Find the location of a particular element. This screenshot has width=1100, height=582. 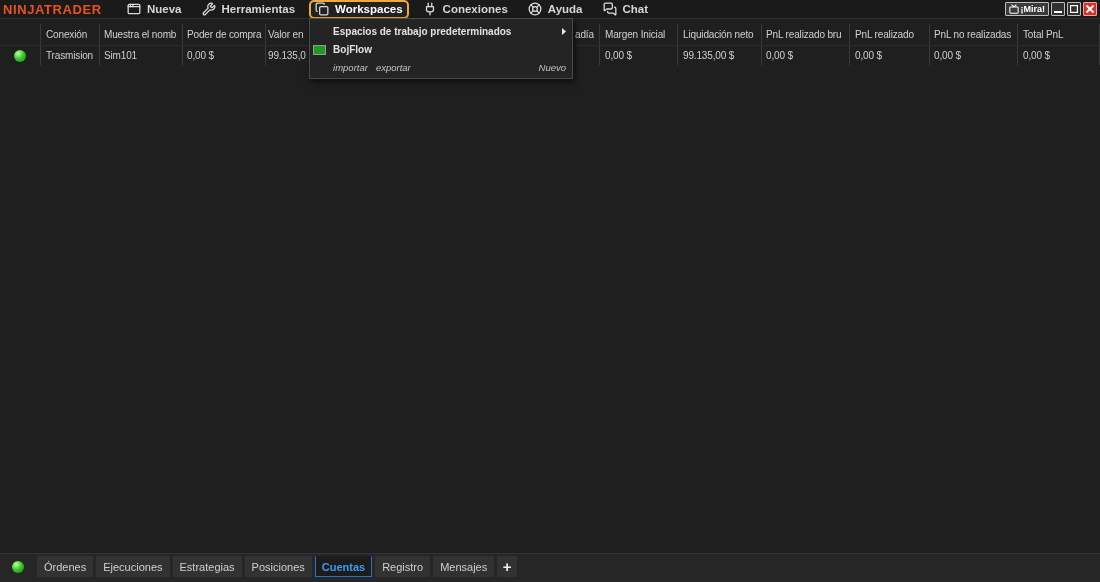

tab: Estrategias is located at coordinates (207, 566).